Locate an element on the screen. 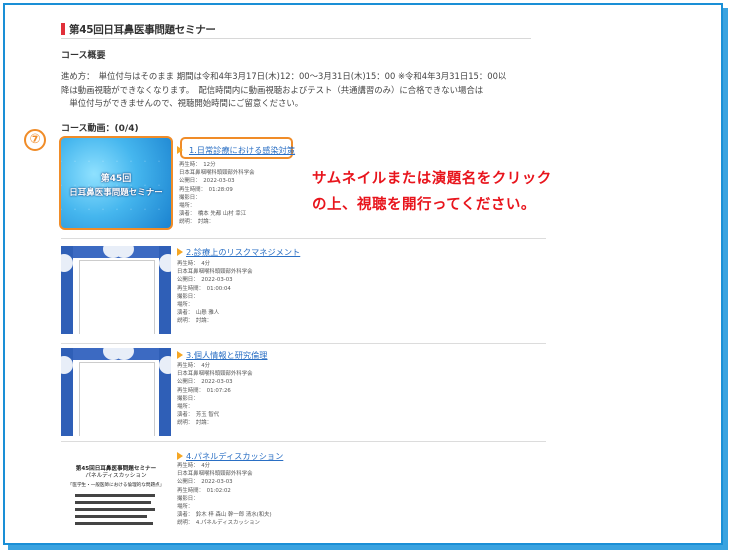 The width and height of the screenshot is (730, 552). meta-line: 演者： 山懸 雅人 is located at coordinates (198, 313).